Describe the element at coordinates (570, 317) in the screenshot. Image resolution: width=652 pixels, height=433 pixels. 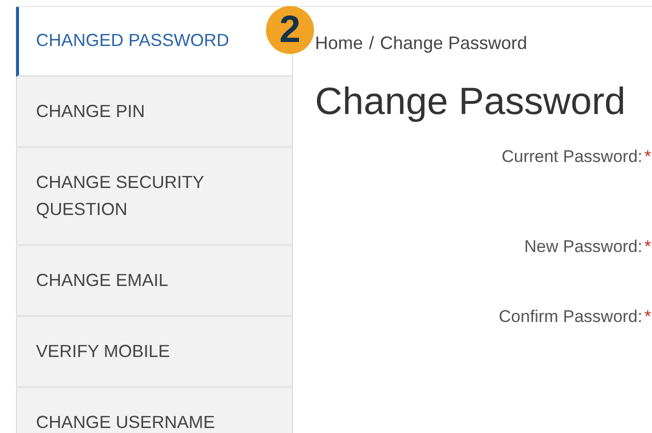
I see `field-label: Confirm Password:` at that location.